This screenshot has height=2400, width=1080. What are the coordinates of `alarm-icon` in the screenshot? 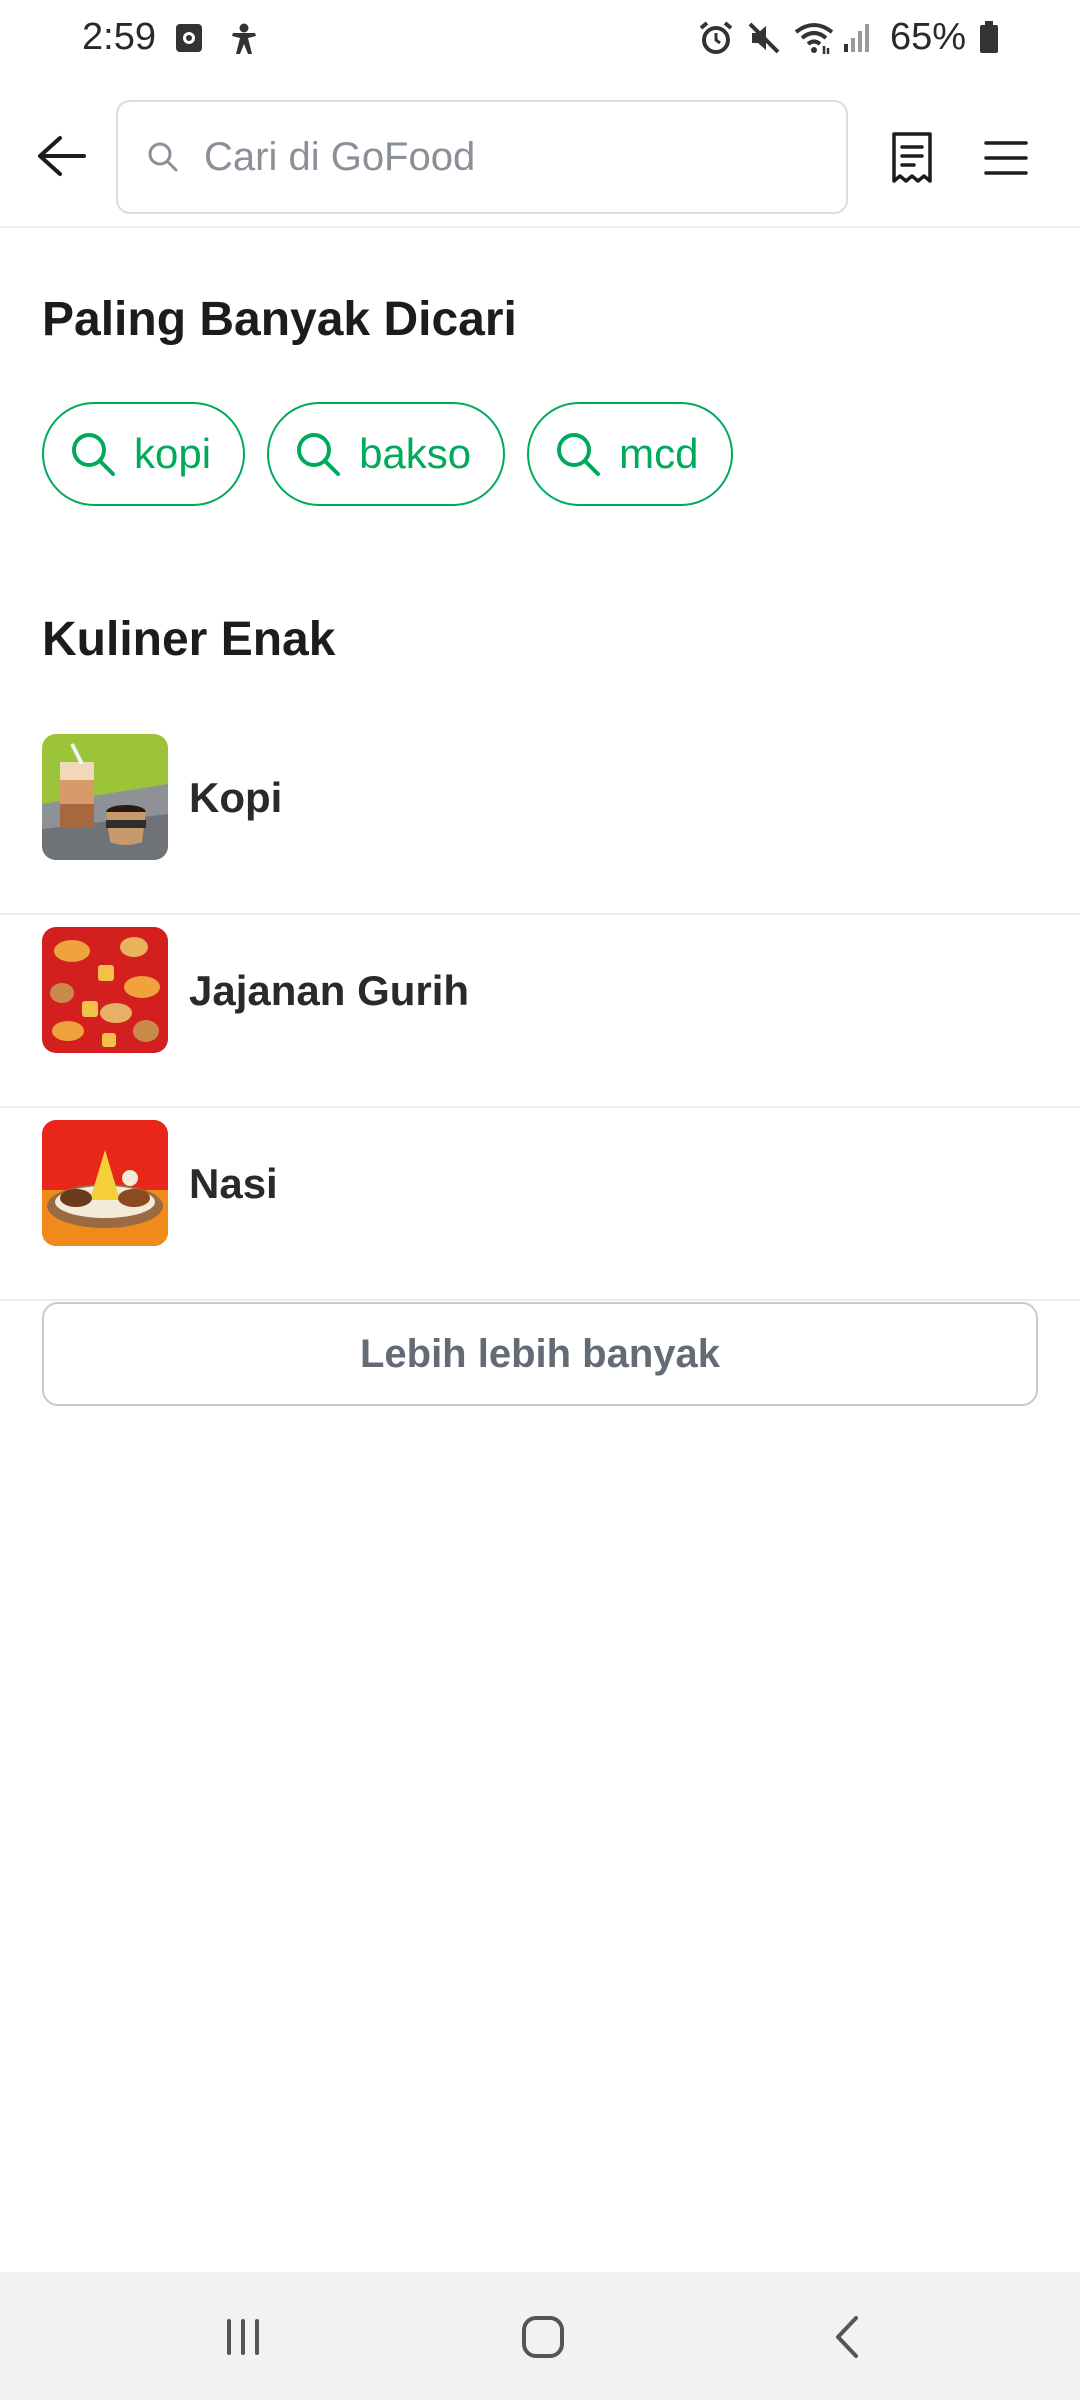 It's located at (716, 38).